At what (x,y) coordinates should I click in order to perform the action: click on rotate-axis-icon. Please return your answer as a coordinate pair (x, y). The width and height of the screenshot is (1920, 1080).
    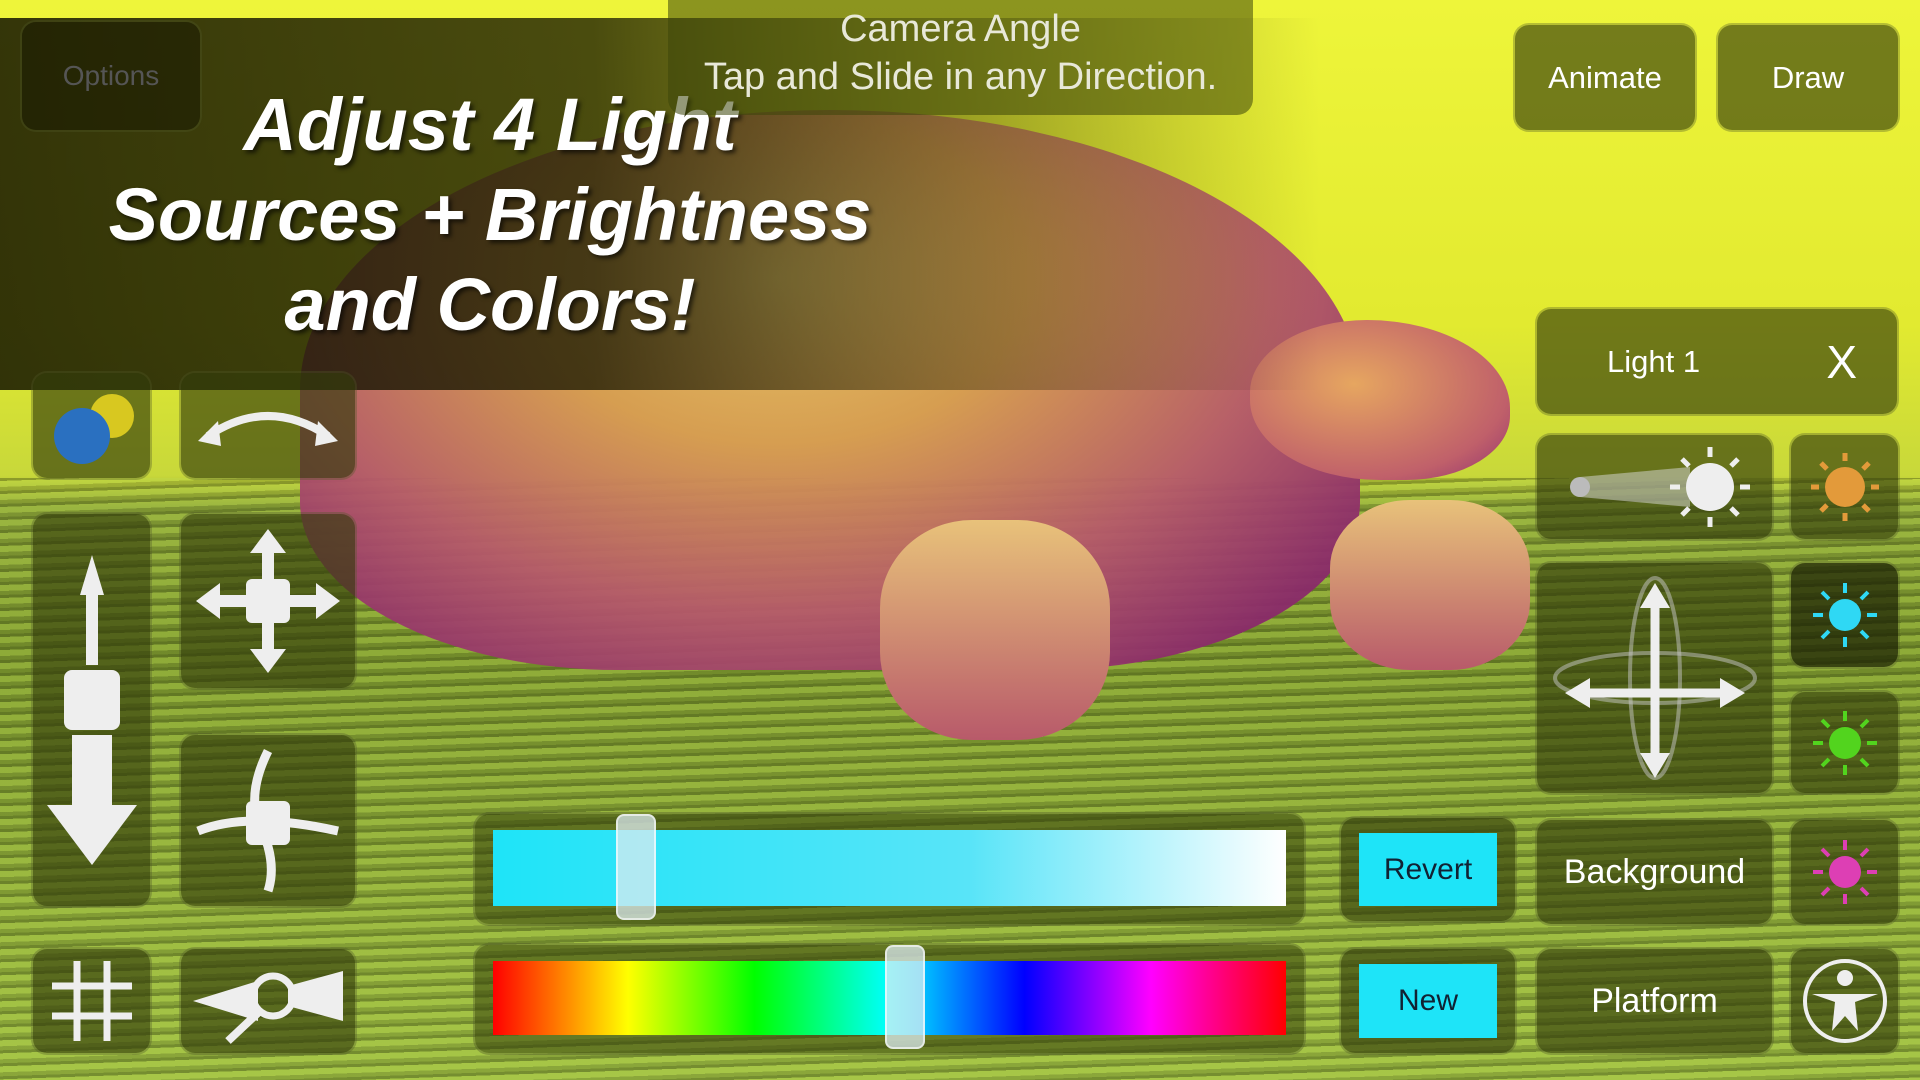
    Looking at the image, I should click on (1654, 678).